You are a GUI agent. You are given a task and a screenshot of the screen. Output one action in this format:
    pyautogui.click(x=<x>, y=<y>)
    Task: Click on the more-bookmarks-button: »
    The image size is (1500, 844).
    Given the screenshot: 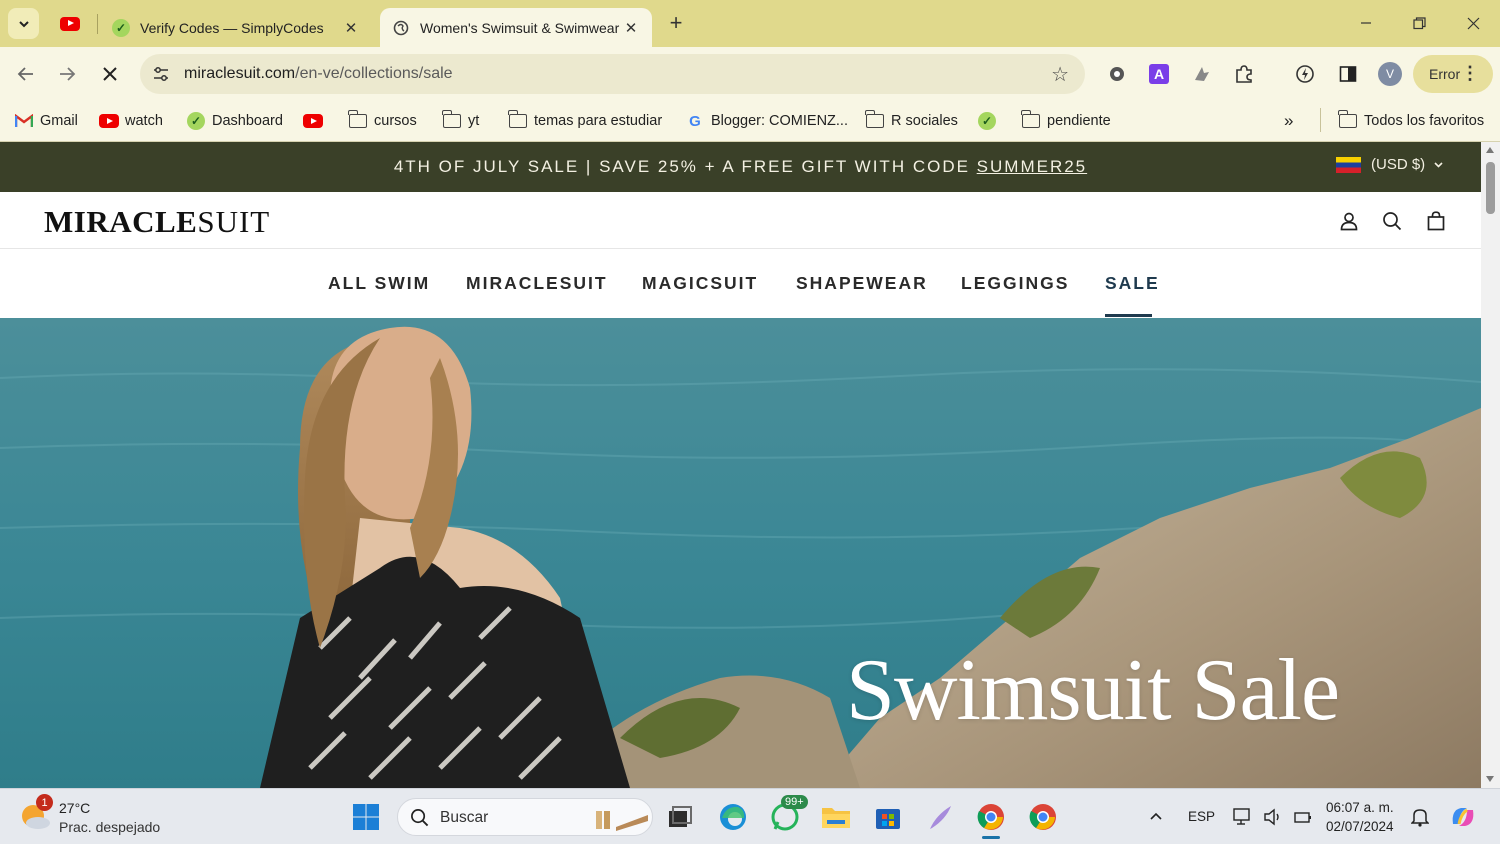 What is the action you would take?
    pyautogui.click(x=1288, y=121)
    